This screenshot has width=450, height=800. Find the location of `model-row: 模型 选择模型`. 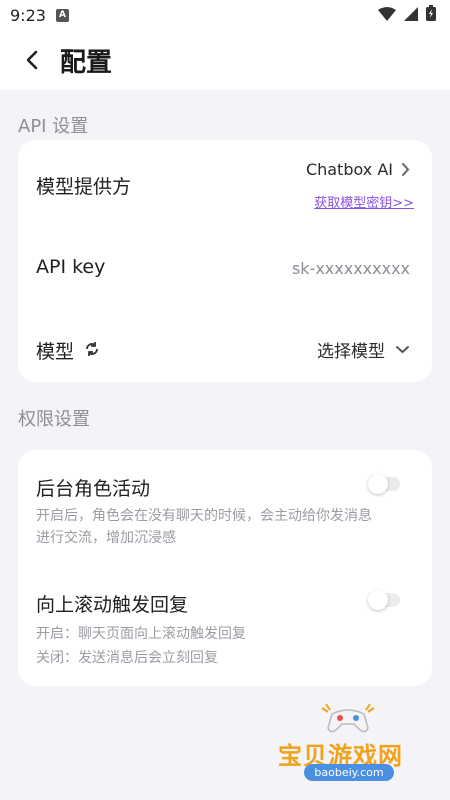

model-row: 模型 选择模型 is located at coordinates (225, 348).